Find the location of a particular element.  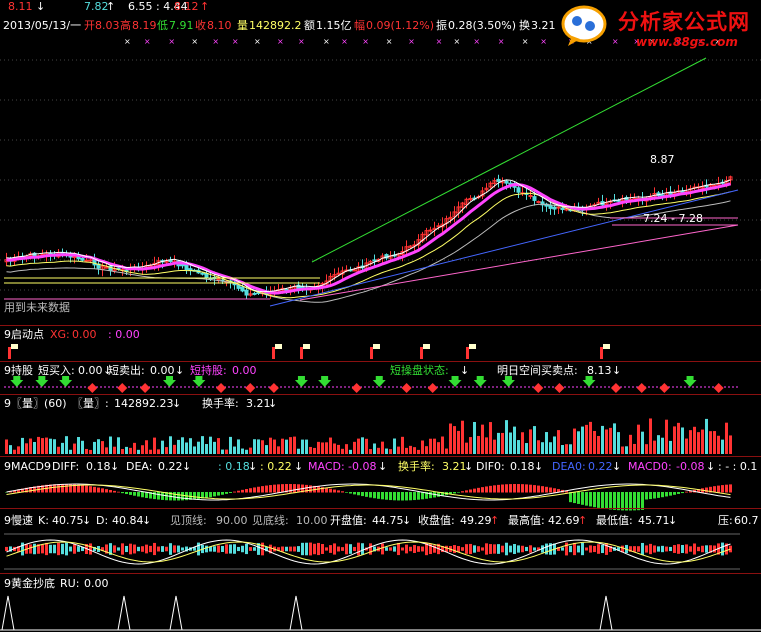

dea-value: 0.22 is located at coordinates (170, 466).